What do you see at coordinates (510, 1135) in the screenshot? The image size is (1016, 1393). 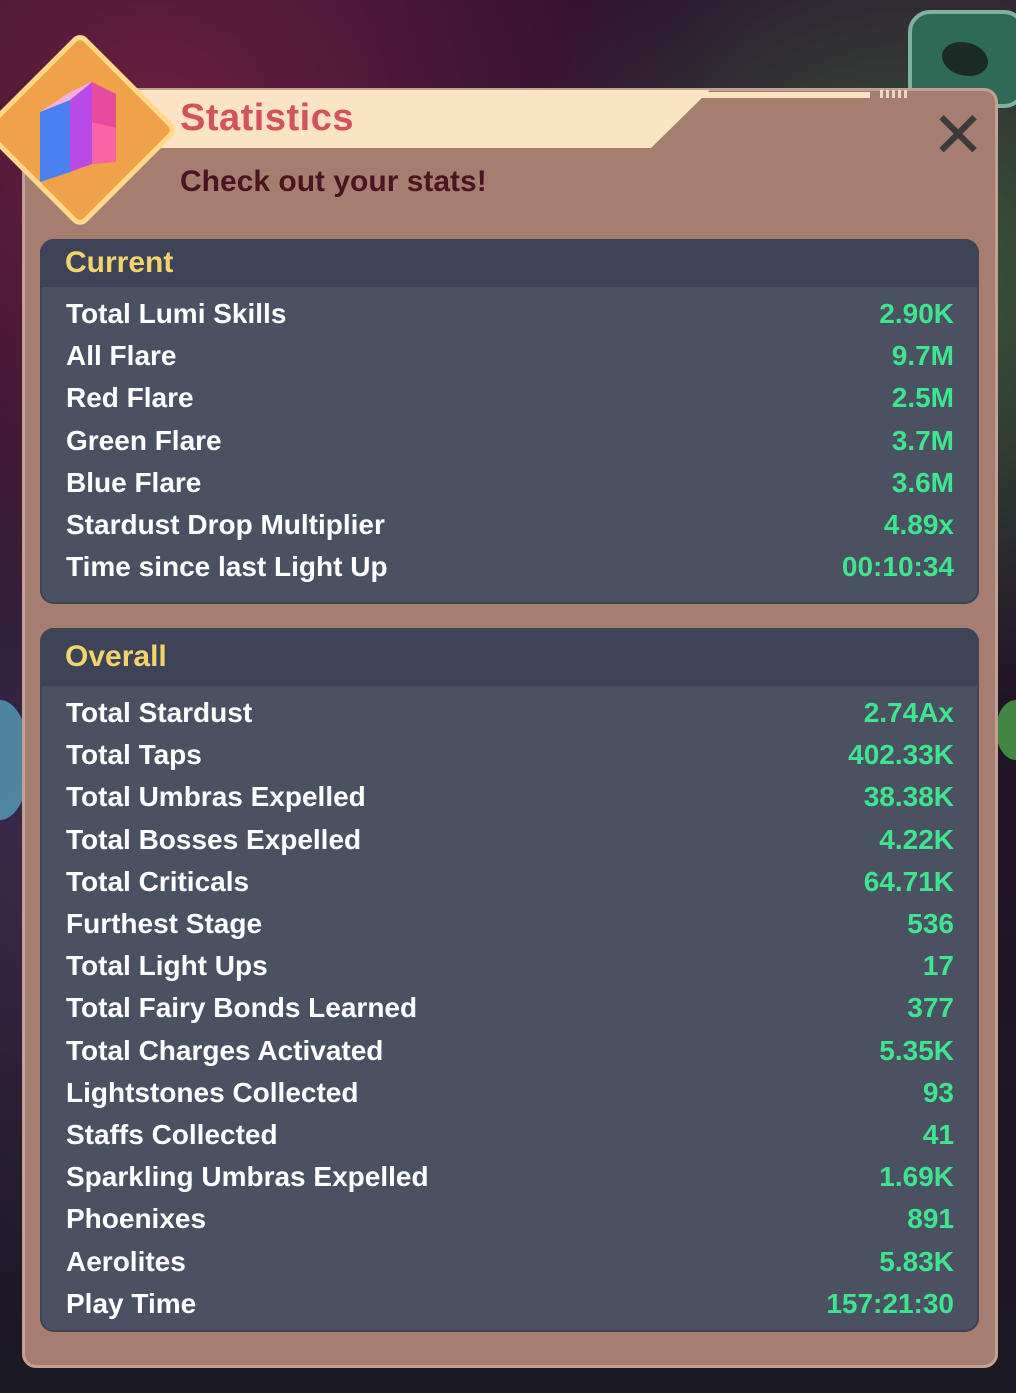 I see `stat-row: Staffs Collected 41` at bounding box center [510, 1135].